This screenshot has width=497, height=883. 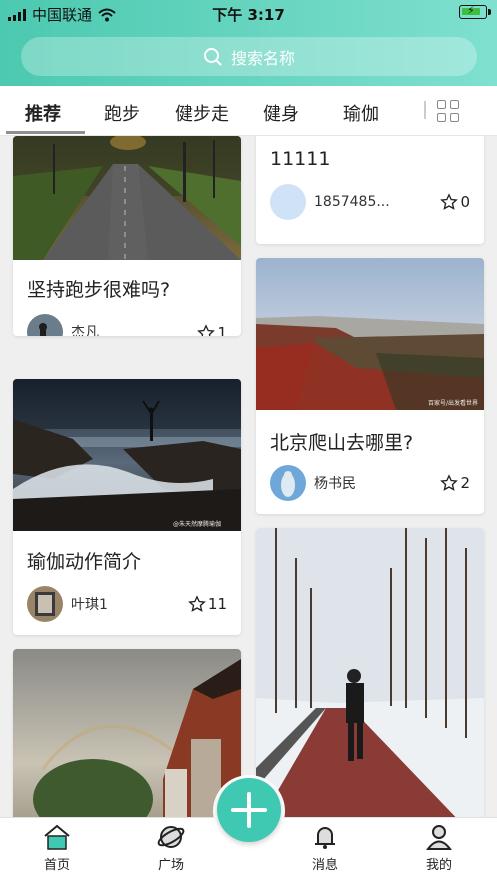 I want to click on tab-divider, so click(x=425, y=110).